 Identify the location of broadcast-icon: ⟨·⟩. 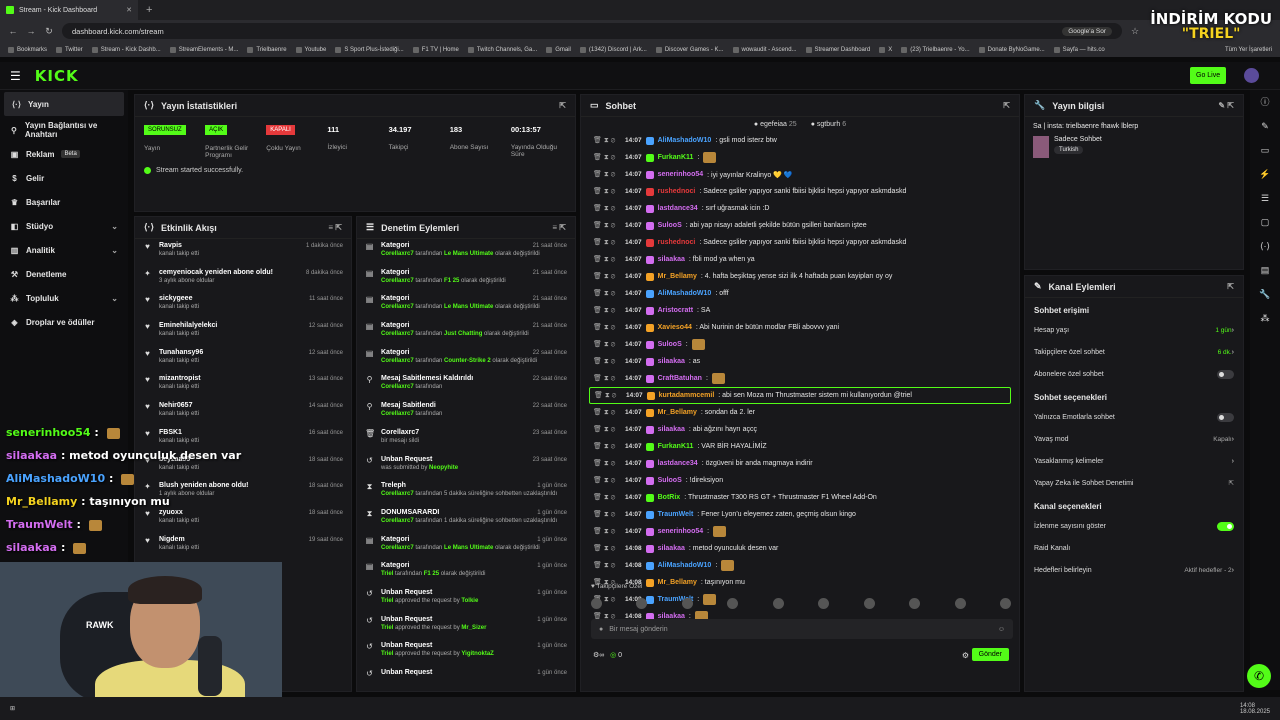
(1265, 246).